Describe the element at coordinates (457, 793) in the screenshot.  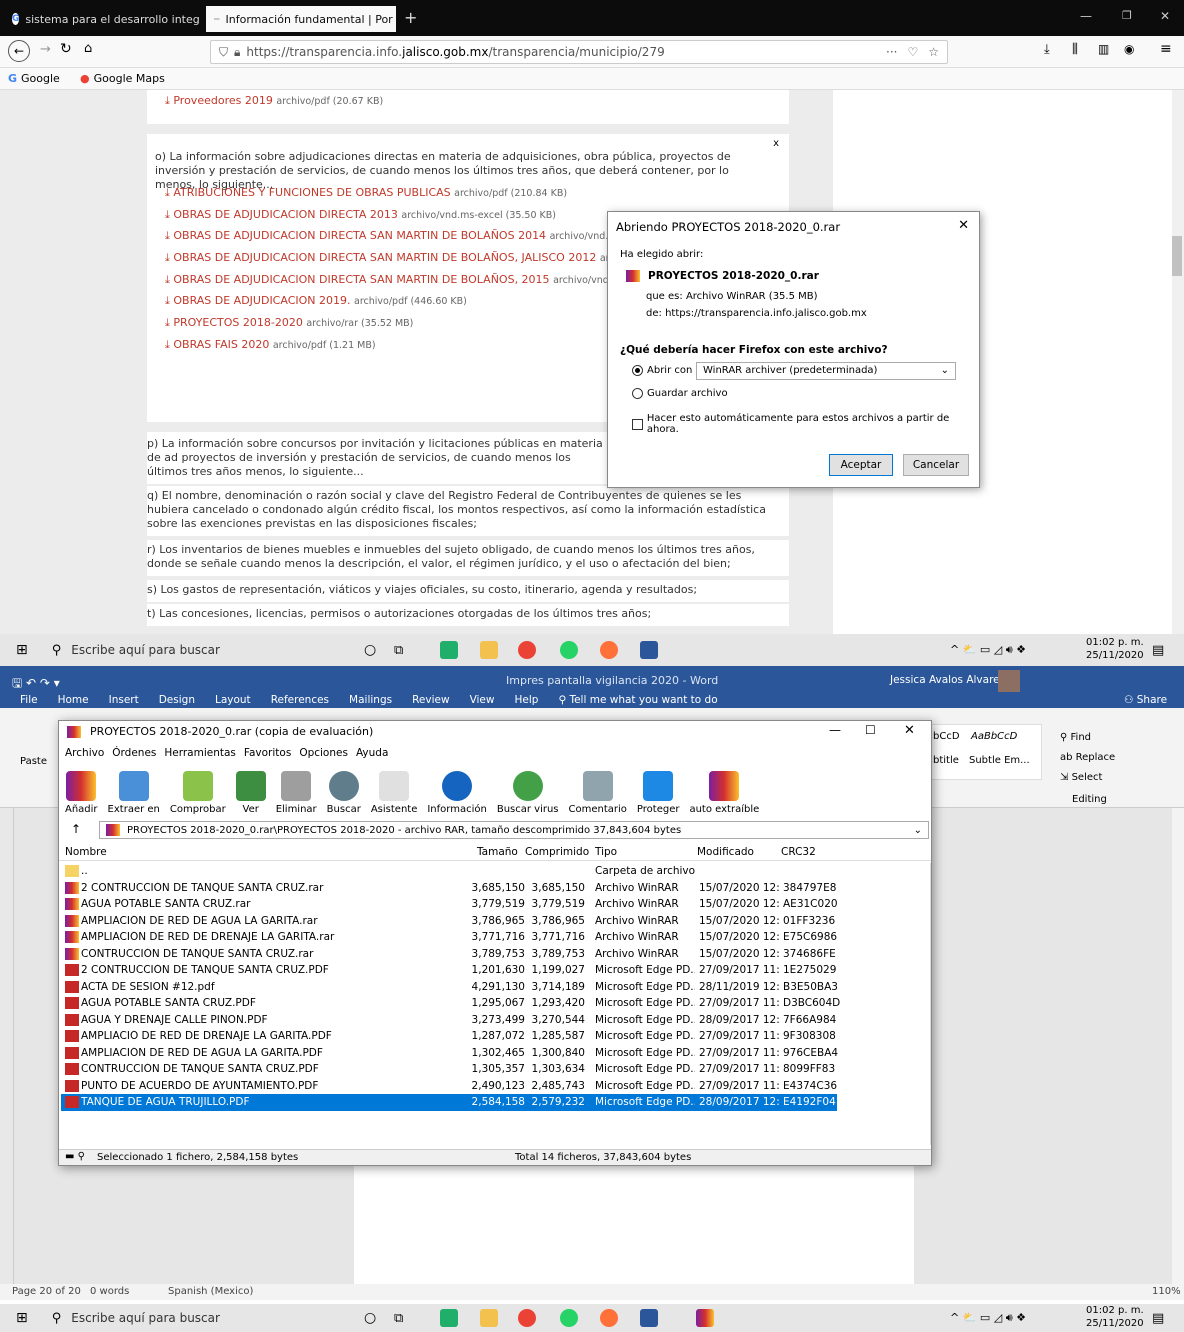
I see `info-button: Información` at that location.